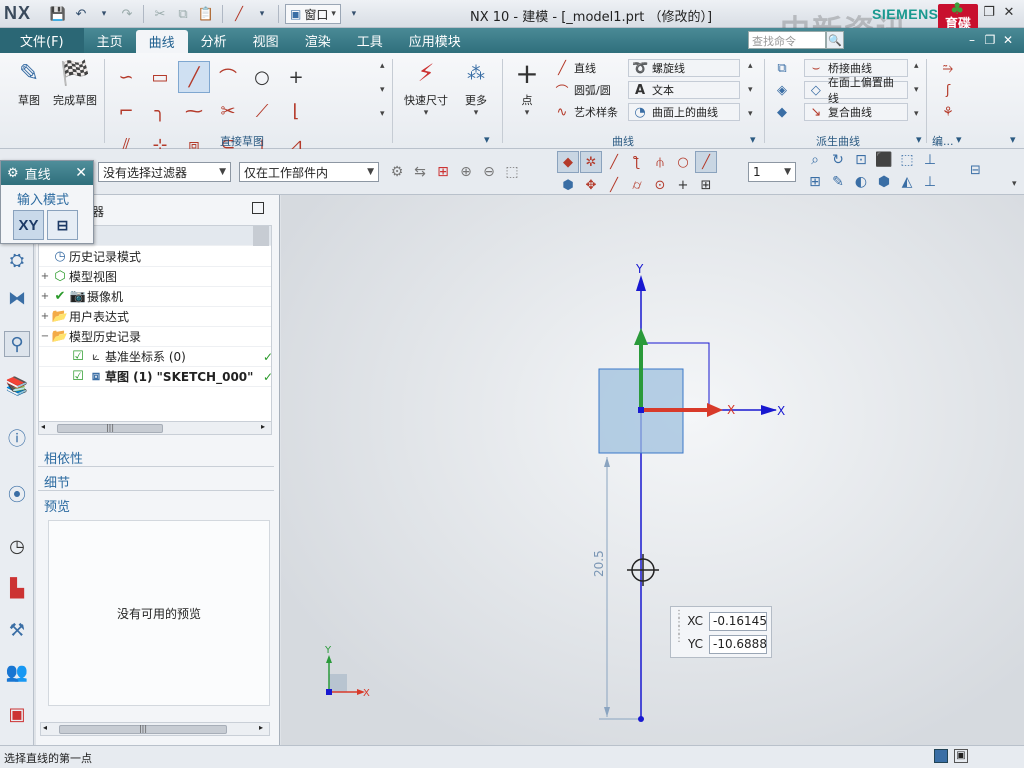 This screenshot has height=768, width=1024. What do you see at coordinates (155, 257) in the screenshot?
I see `tree-item-history-mode: ◷ 历史记录模式` at bounding box center [155, 257].